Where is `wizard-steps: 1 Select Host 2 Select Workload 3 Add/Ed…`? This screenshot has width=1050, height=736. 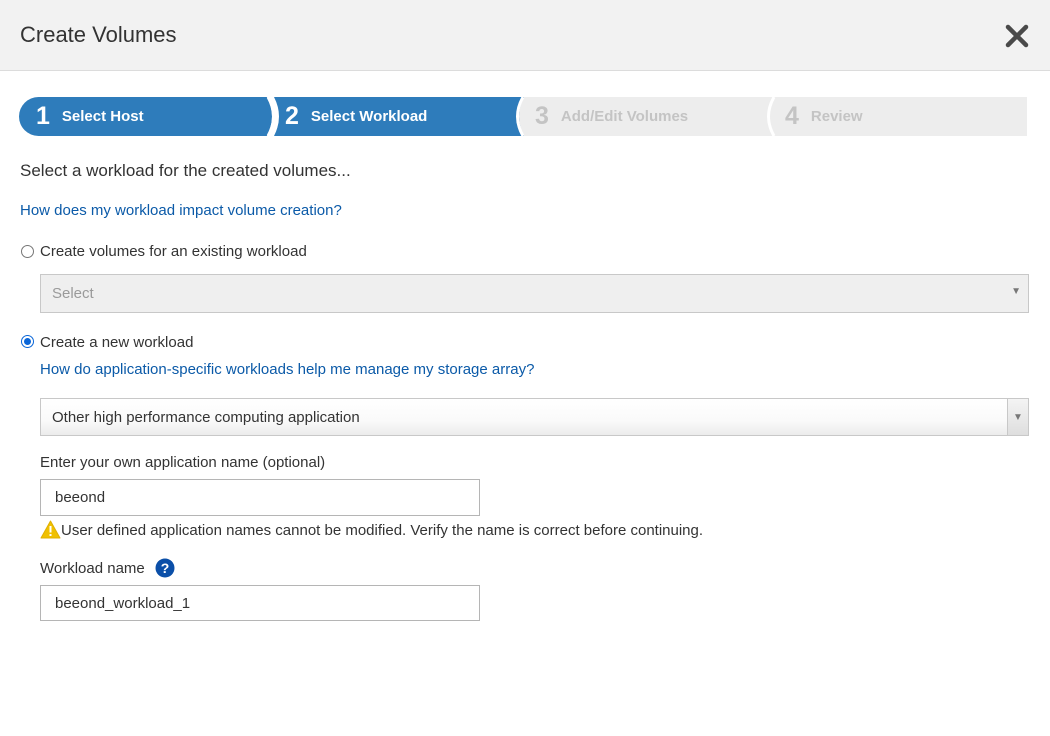 wizard-steps: 1 Select Host 2 Select Workload 3 Add/Ed… is located at coordinates (523, 116).